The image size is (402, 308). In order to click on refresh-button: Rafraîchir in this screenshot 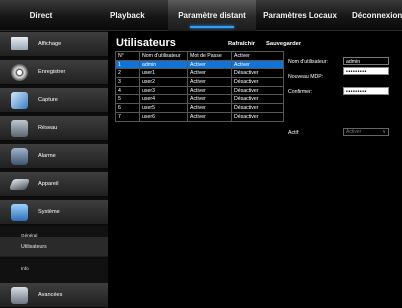, I will do `click(241, 44)`.